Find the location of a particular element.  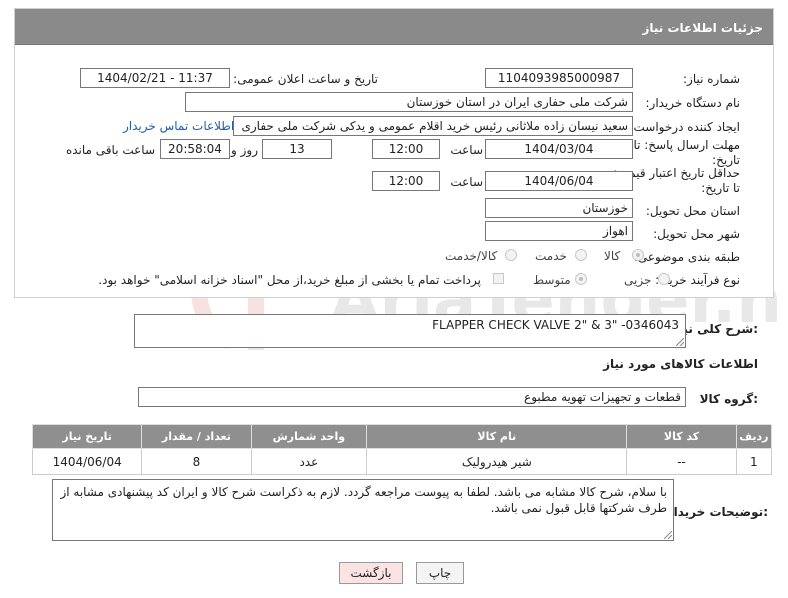

reply-deadline-label: مهلت ارسال پاسخ: تا تاریخ: is located at coordinates (686, 152).